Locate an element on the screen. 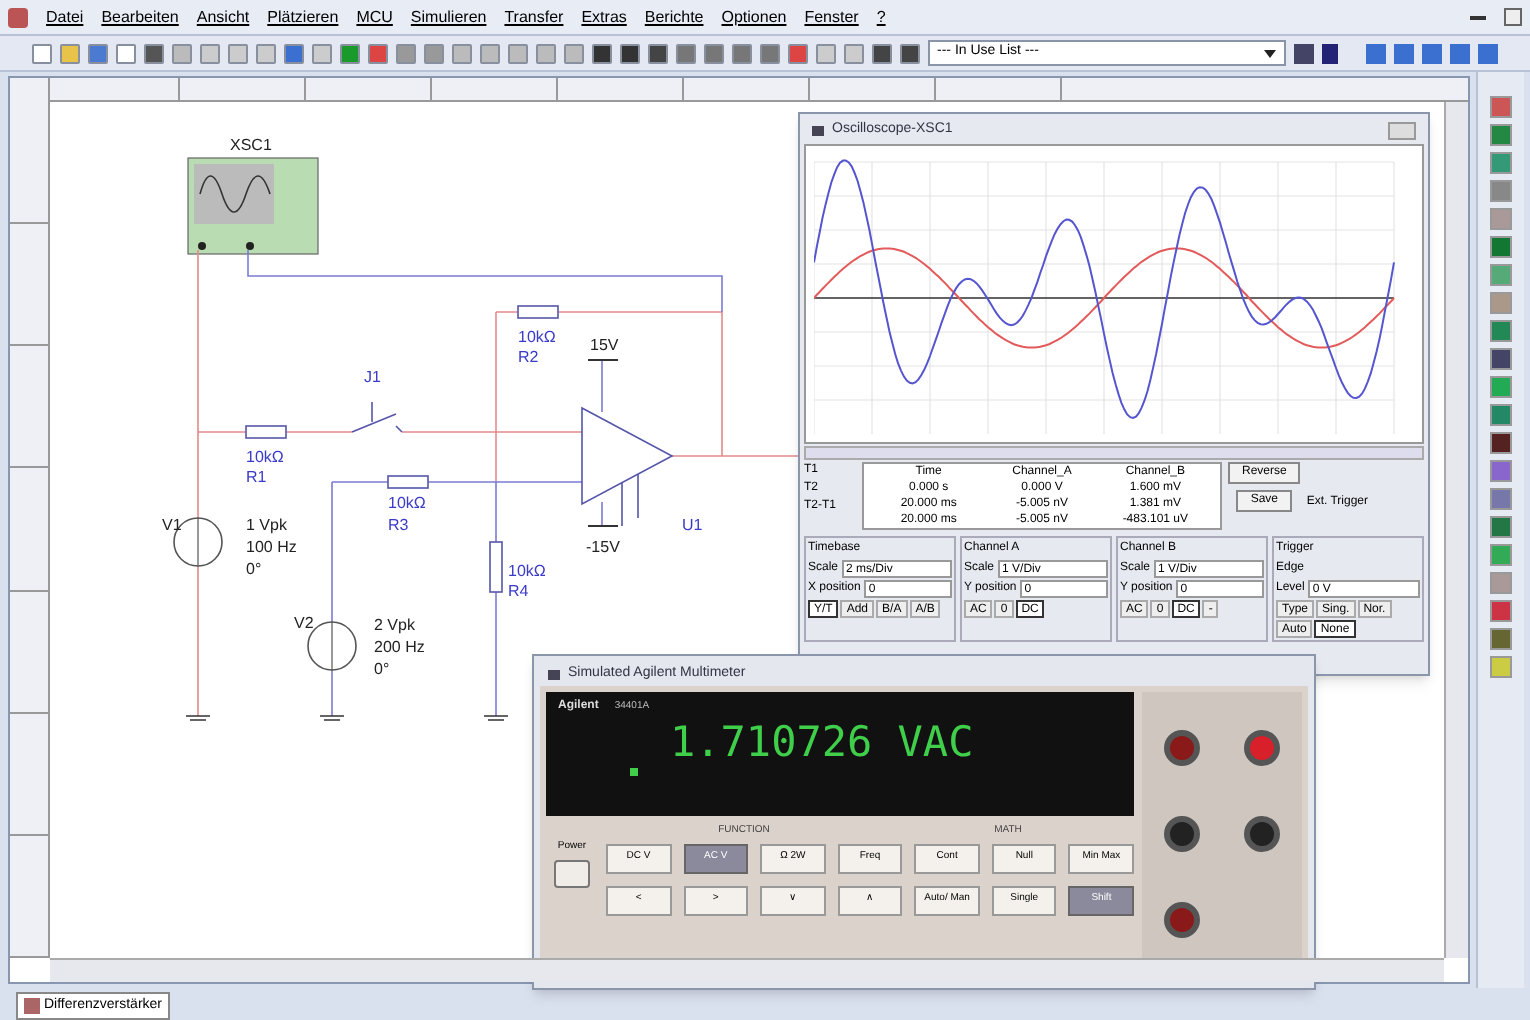  menu-item: Datei is located at coordinates (65, 17).